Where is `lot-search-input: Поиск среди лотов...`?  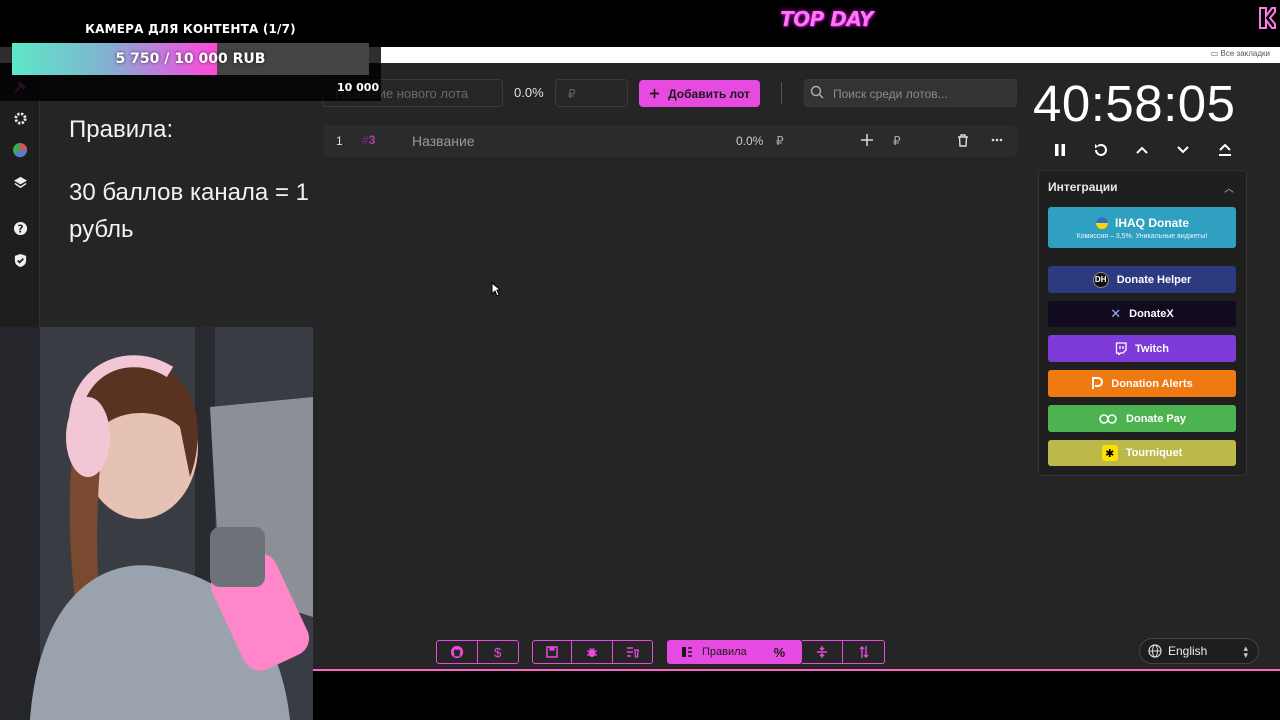
lot-search-input: Поиск среди лотов... is located at coordinates (910, 93).